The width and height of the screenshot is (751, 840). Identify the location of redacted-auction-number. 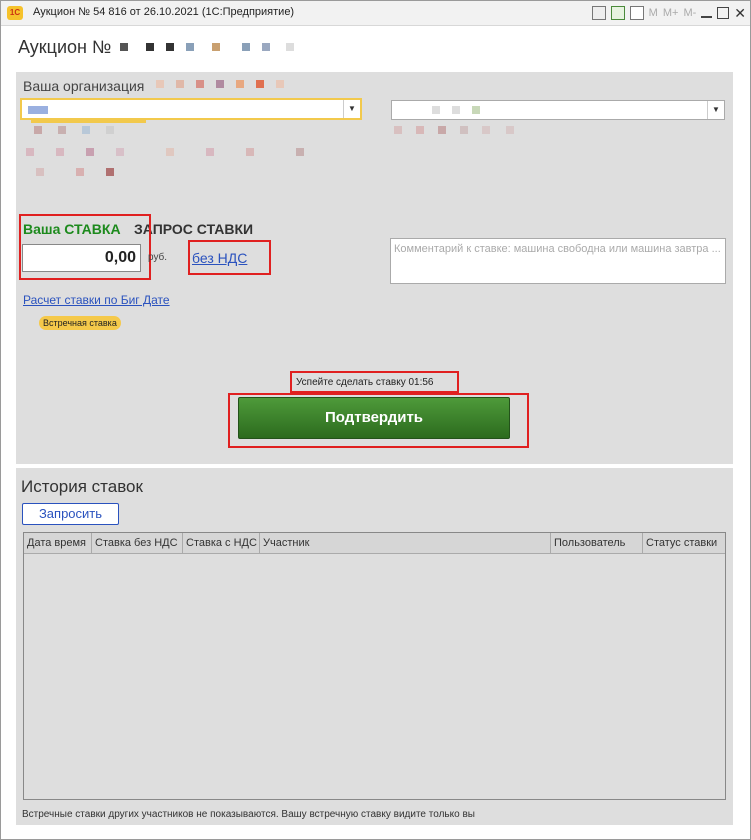
(211, 46).